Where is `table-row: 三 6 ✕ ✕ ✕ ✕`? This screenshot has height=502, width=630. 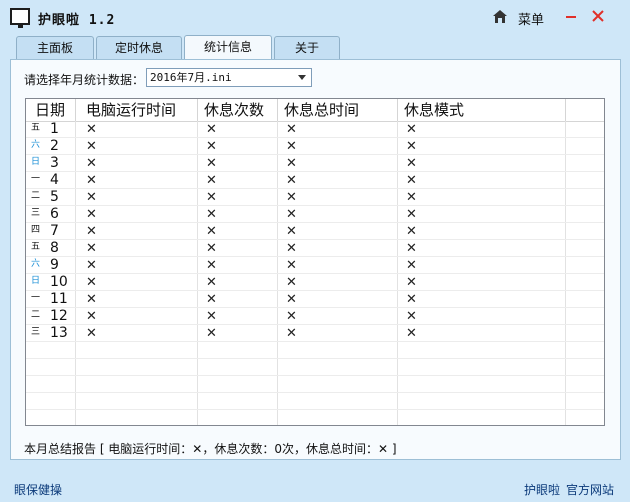
table-row: 三 6 ✕ ✕ ✕ ✕ is located at coordinates (315, 214).